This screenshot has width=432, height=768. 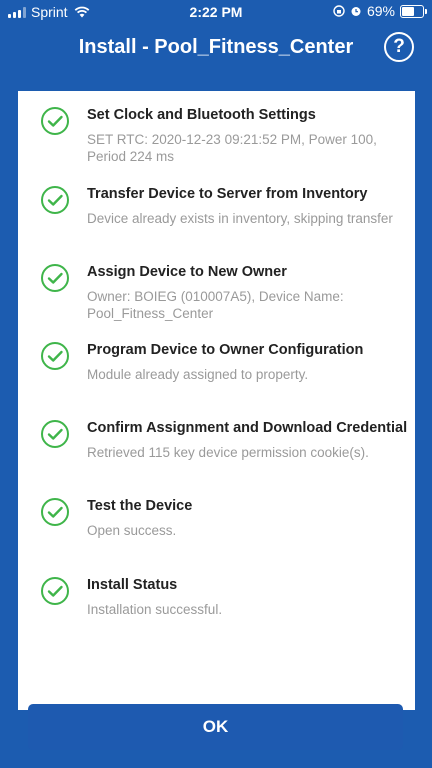 I want to click on battery-level-fill, so click(x=408, y=11).